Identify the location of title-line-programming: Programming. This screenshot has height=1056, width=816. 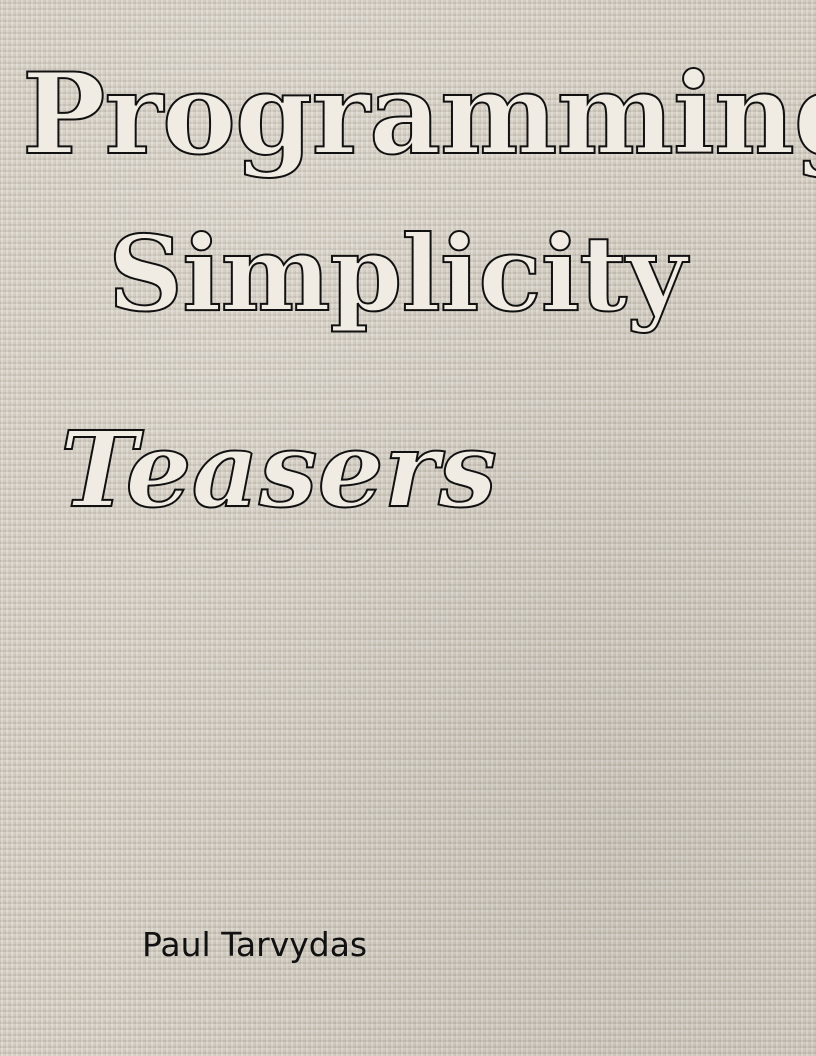
(418, 115).